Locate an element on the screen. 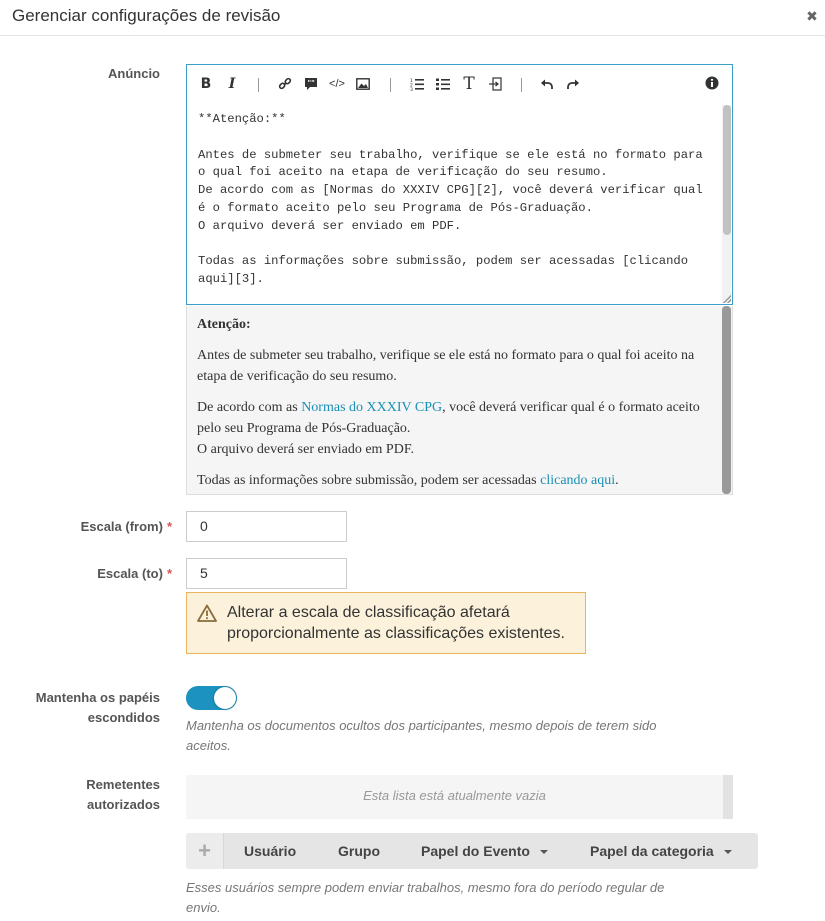  tab-grupo: Grupo is located at coordinates (359, 851).